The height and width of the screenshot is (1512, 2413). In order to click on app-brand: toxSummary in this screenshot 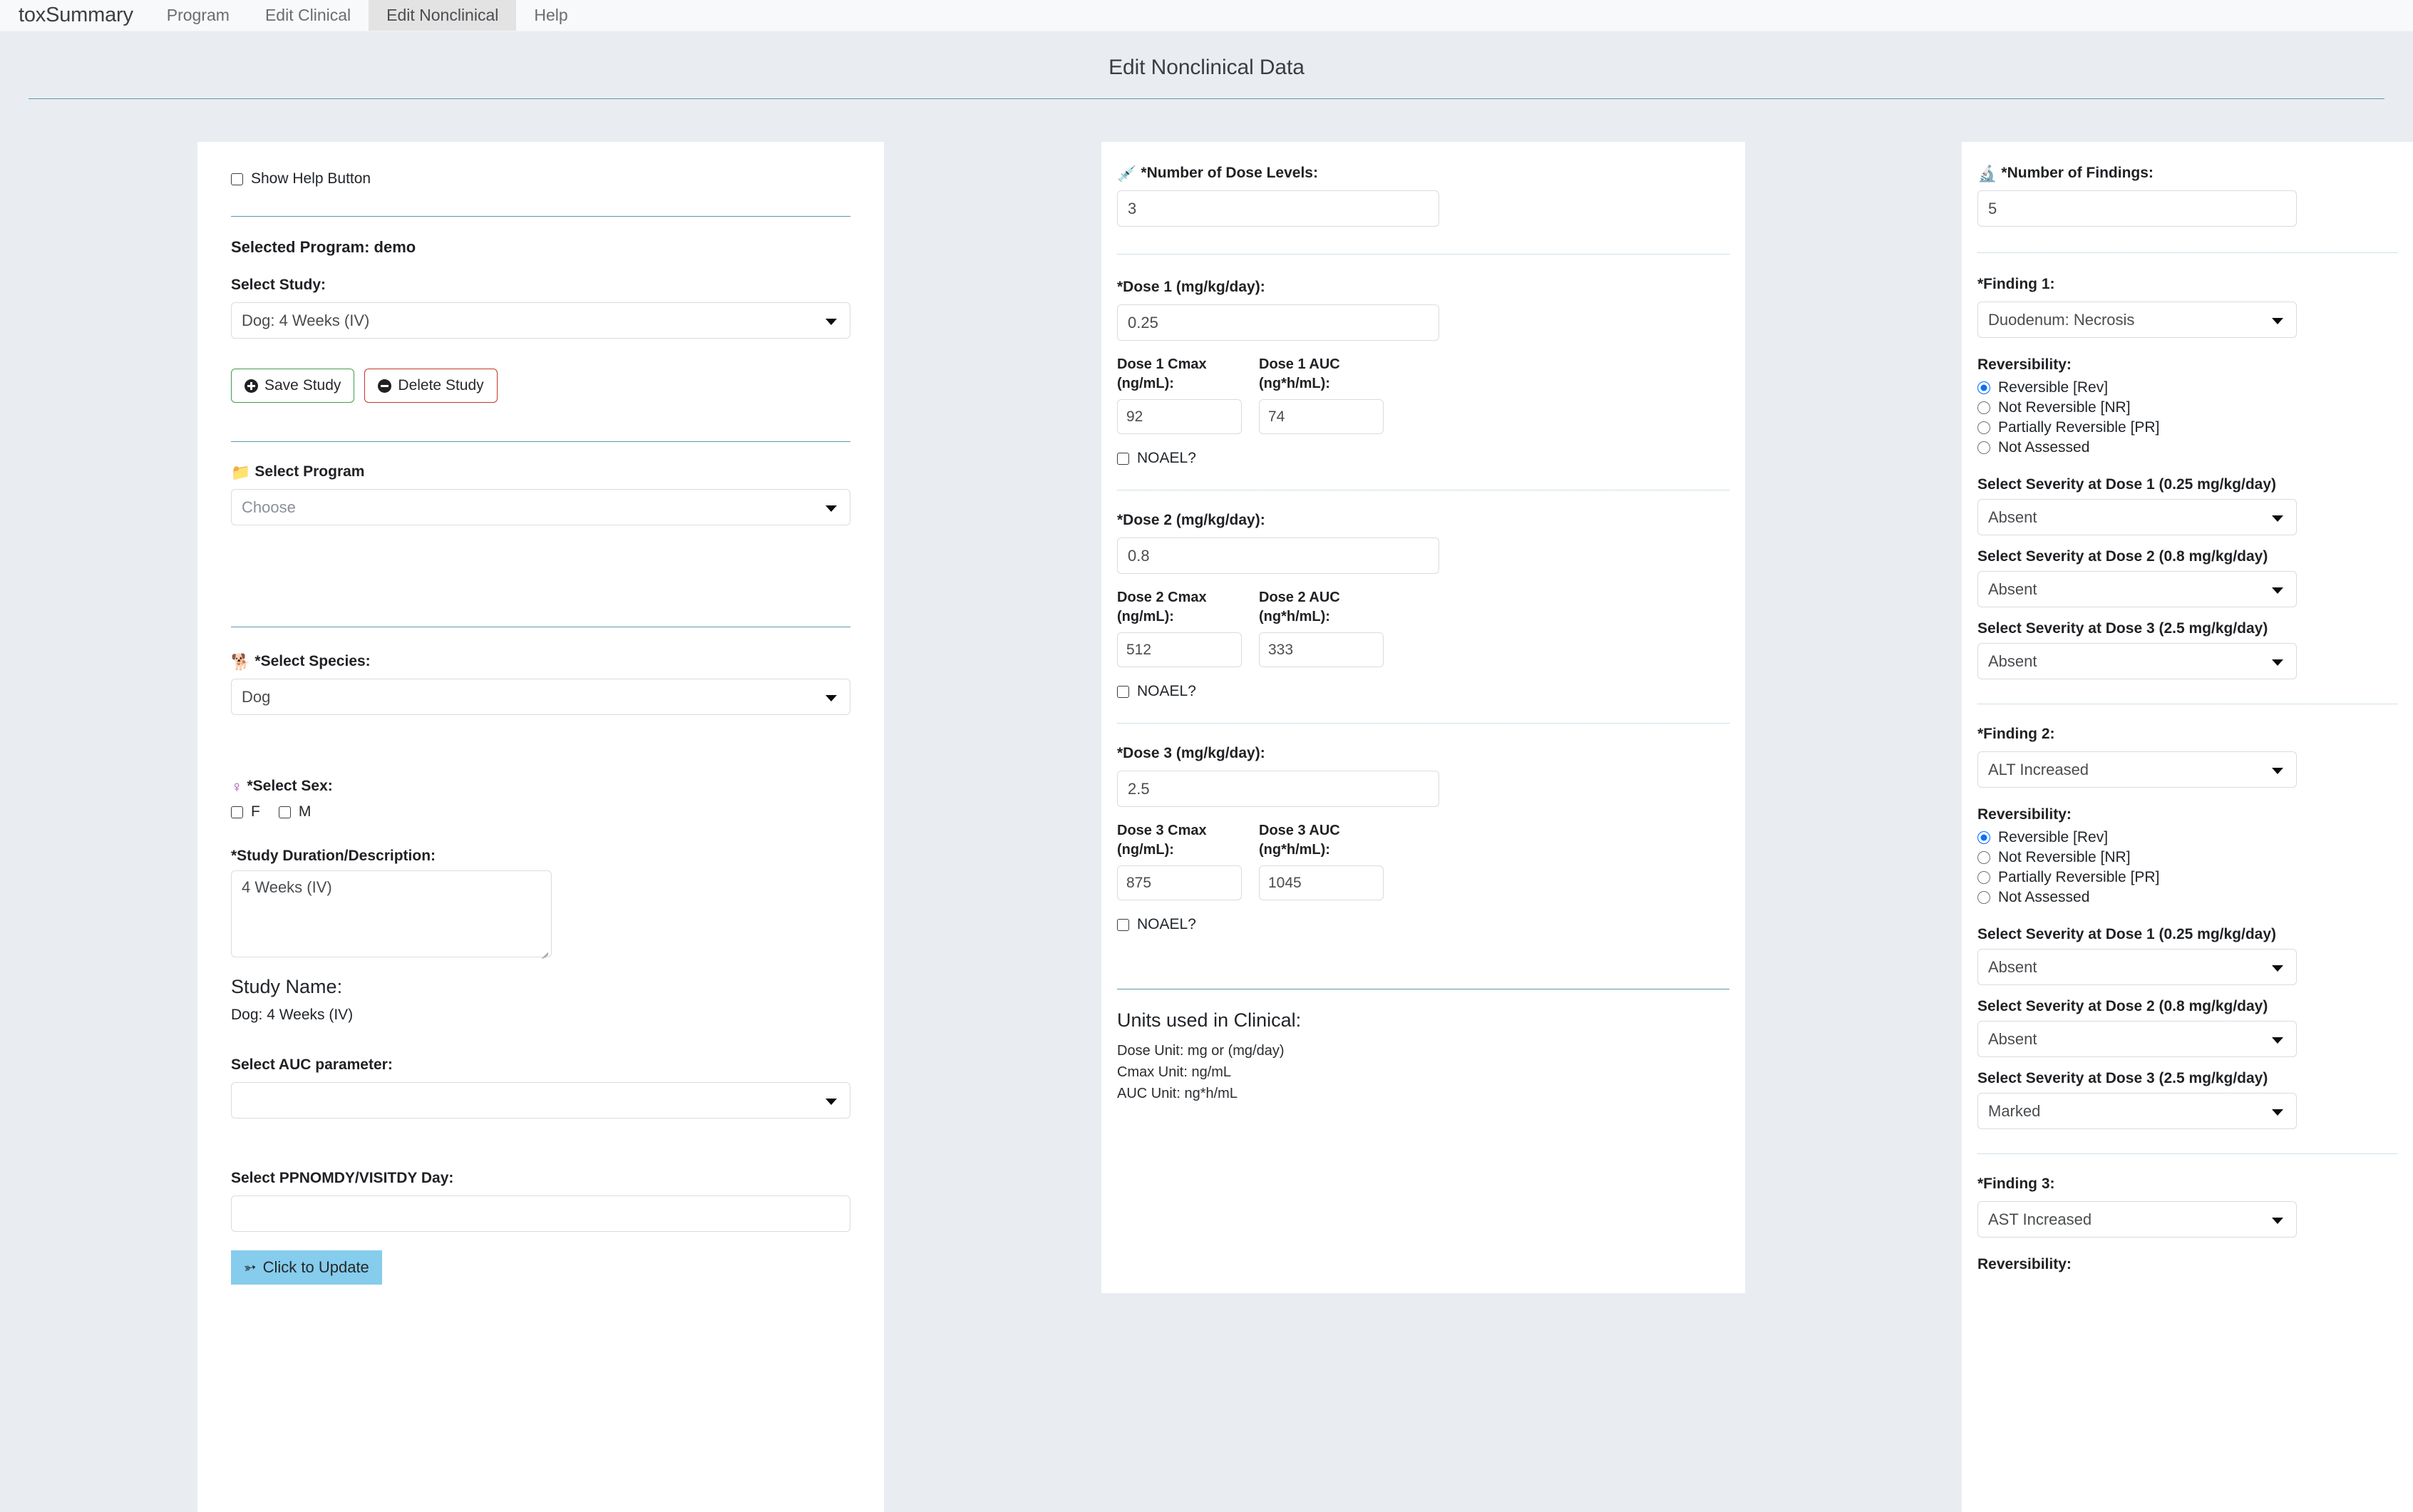, I will do `click(74, 15)`.